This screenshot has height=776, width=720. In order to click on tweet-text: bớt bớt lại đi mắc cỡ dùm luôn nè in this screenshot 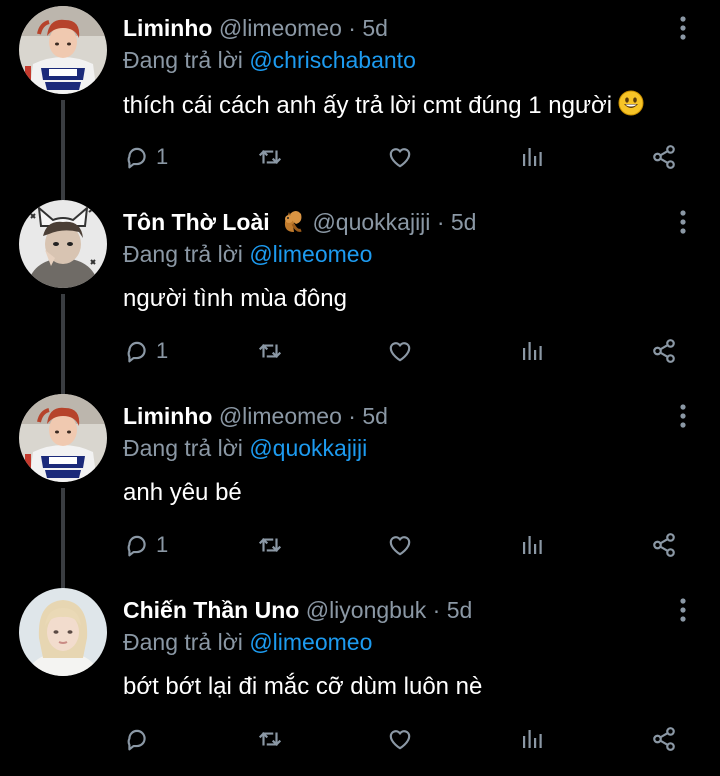, I will do `click(302, 687)`.